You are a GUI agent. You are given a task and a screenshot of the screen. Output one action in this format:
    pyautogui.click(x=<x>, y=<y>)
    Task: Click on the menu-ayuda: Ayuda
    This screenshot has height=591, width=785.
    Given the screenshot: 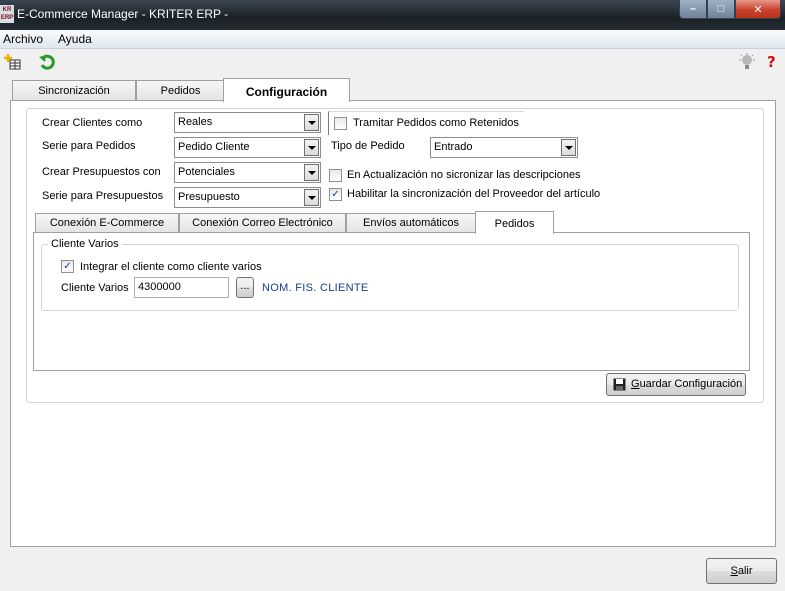 What is the action you would take?
    pyautogui.click(x=75, y=39)
    